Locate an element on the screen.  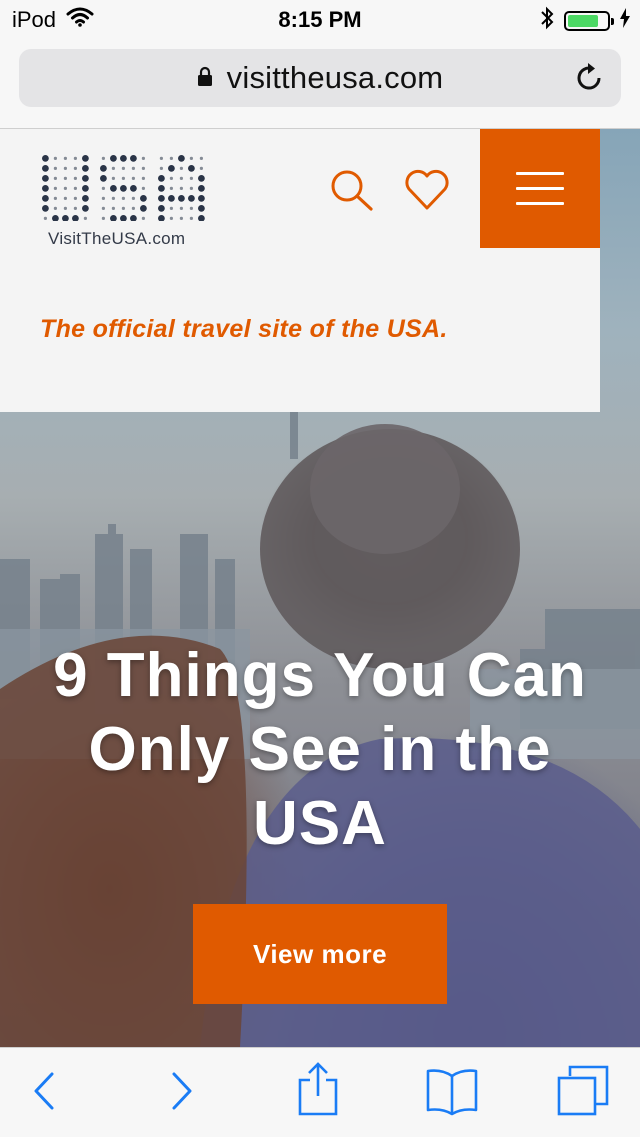
browser-chrome: visittheusa.com is located at coordinates (320, 84).